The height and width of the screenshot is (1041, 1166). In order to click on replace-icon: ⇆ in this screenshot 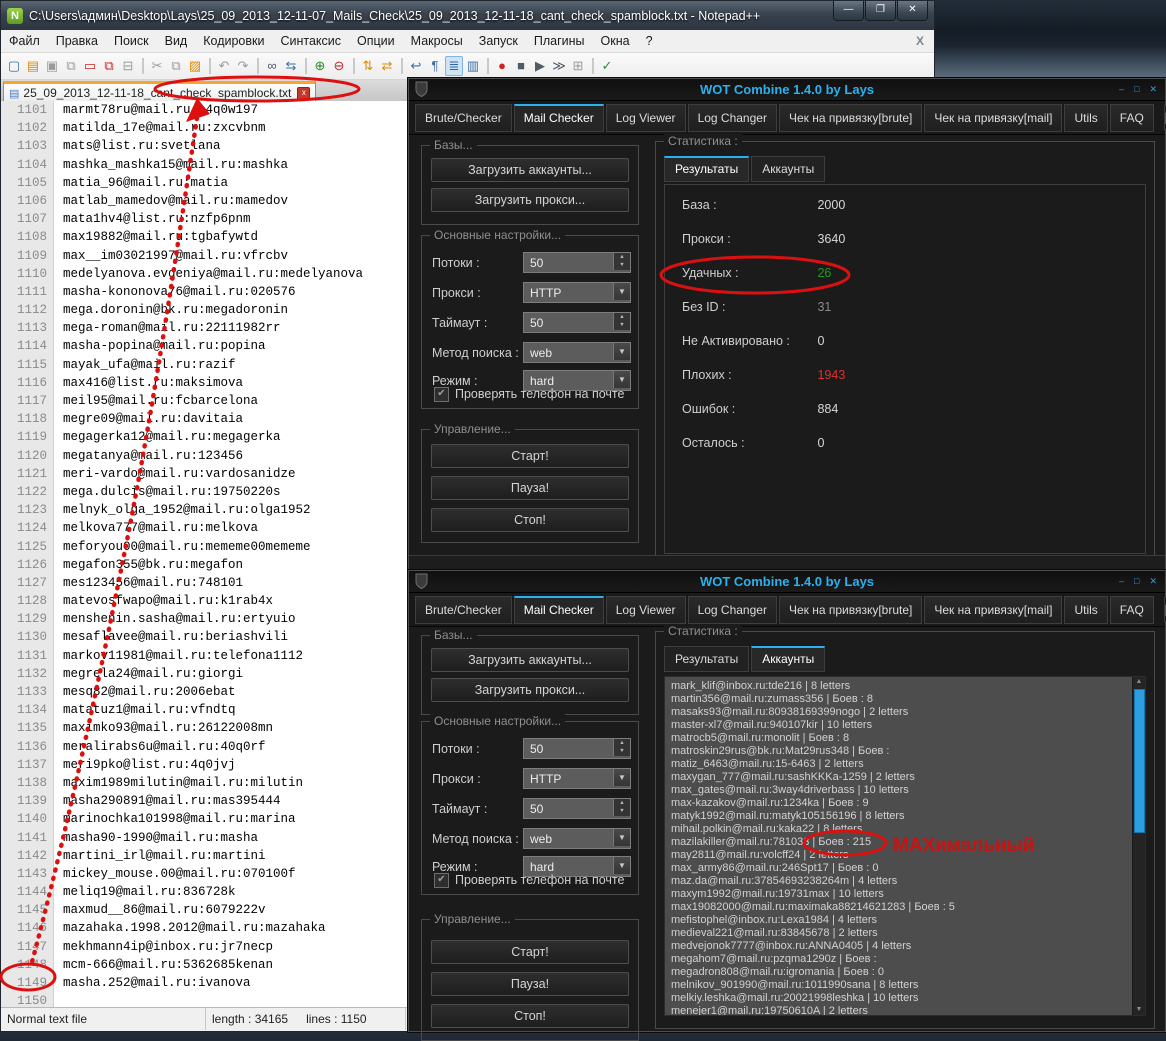, I will do `click(291, 66)`.